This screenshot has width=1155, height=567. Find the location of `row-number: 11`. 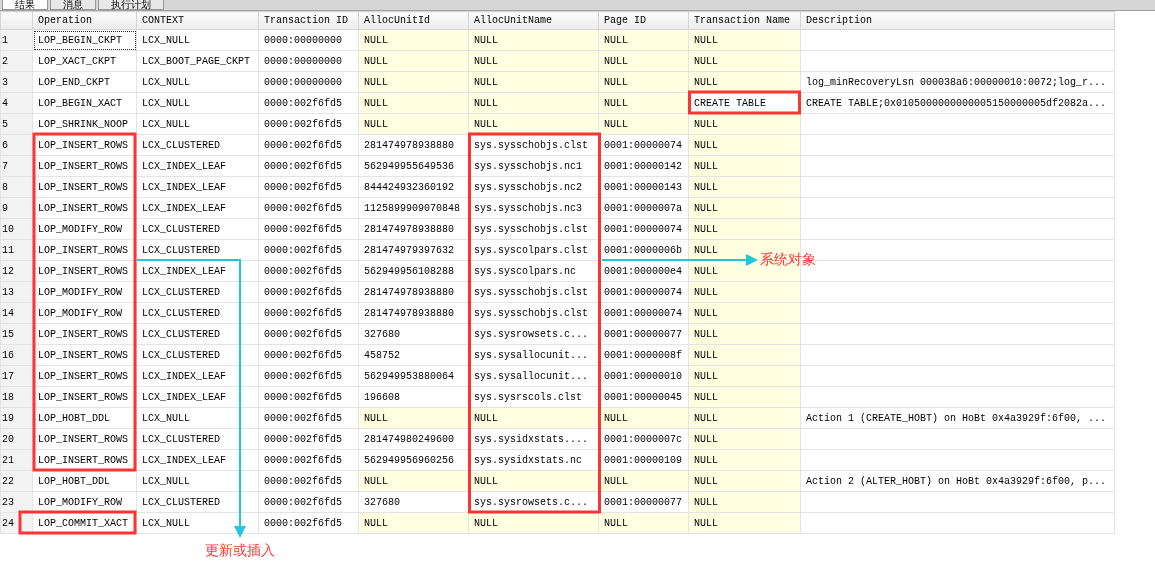

row-number: 11 is located at coordinates (16, 250).